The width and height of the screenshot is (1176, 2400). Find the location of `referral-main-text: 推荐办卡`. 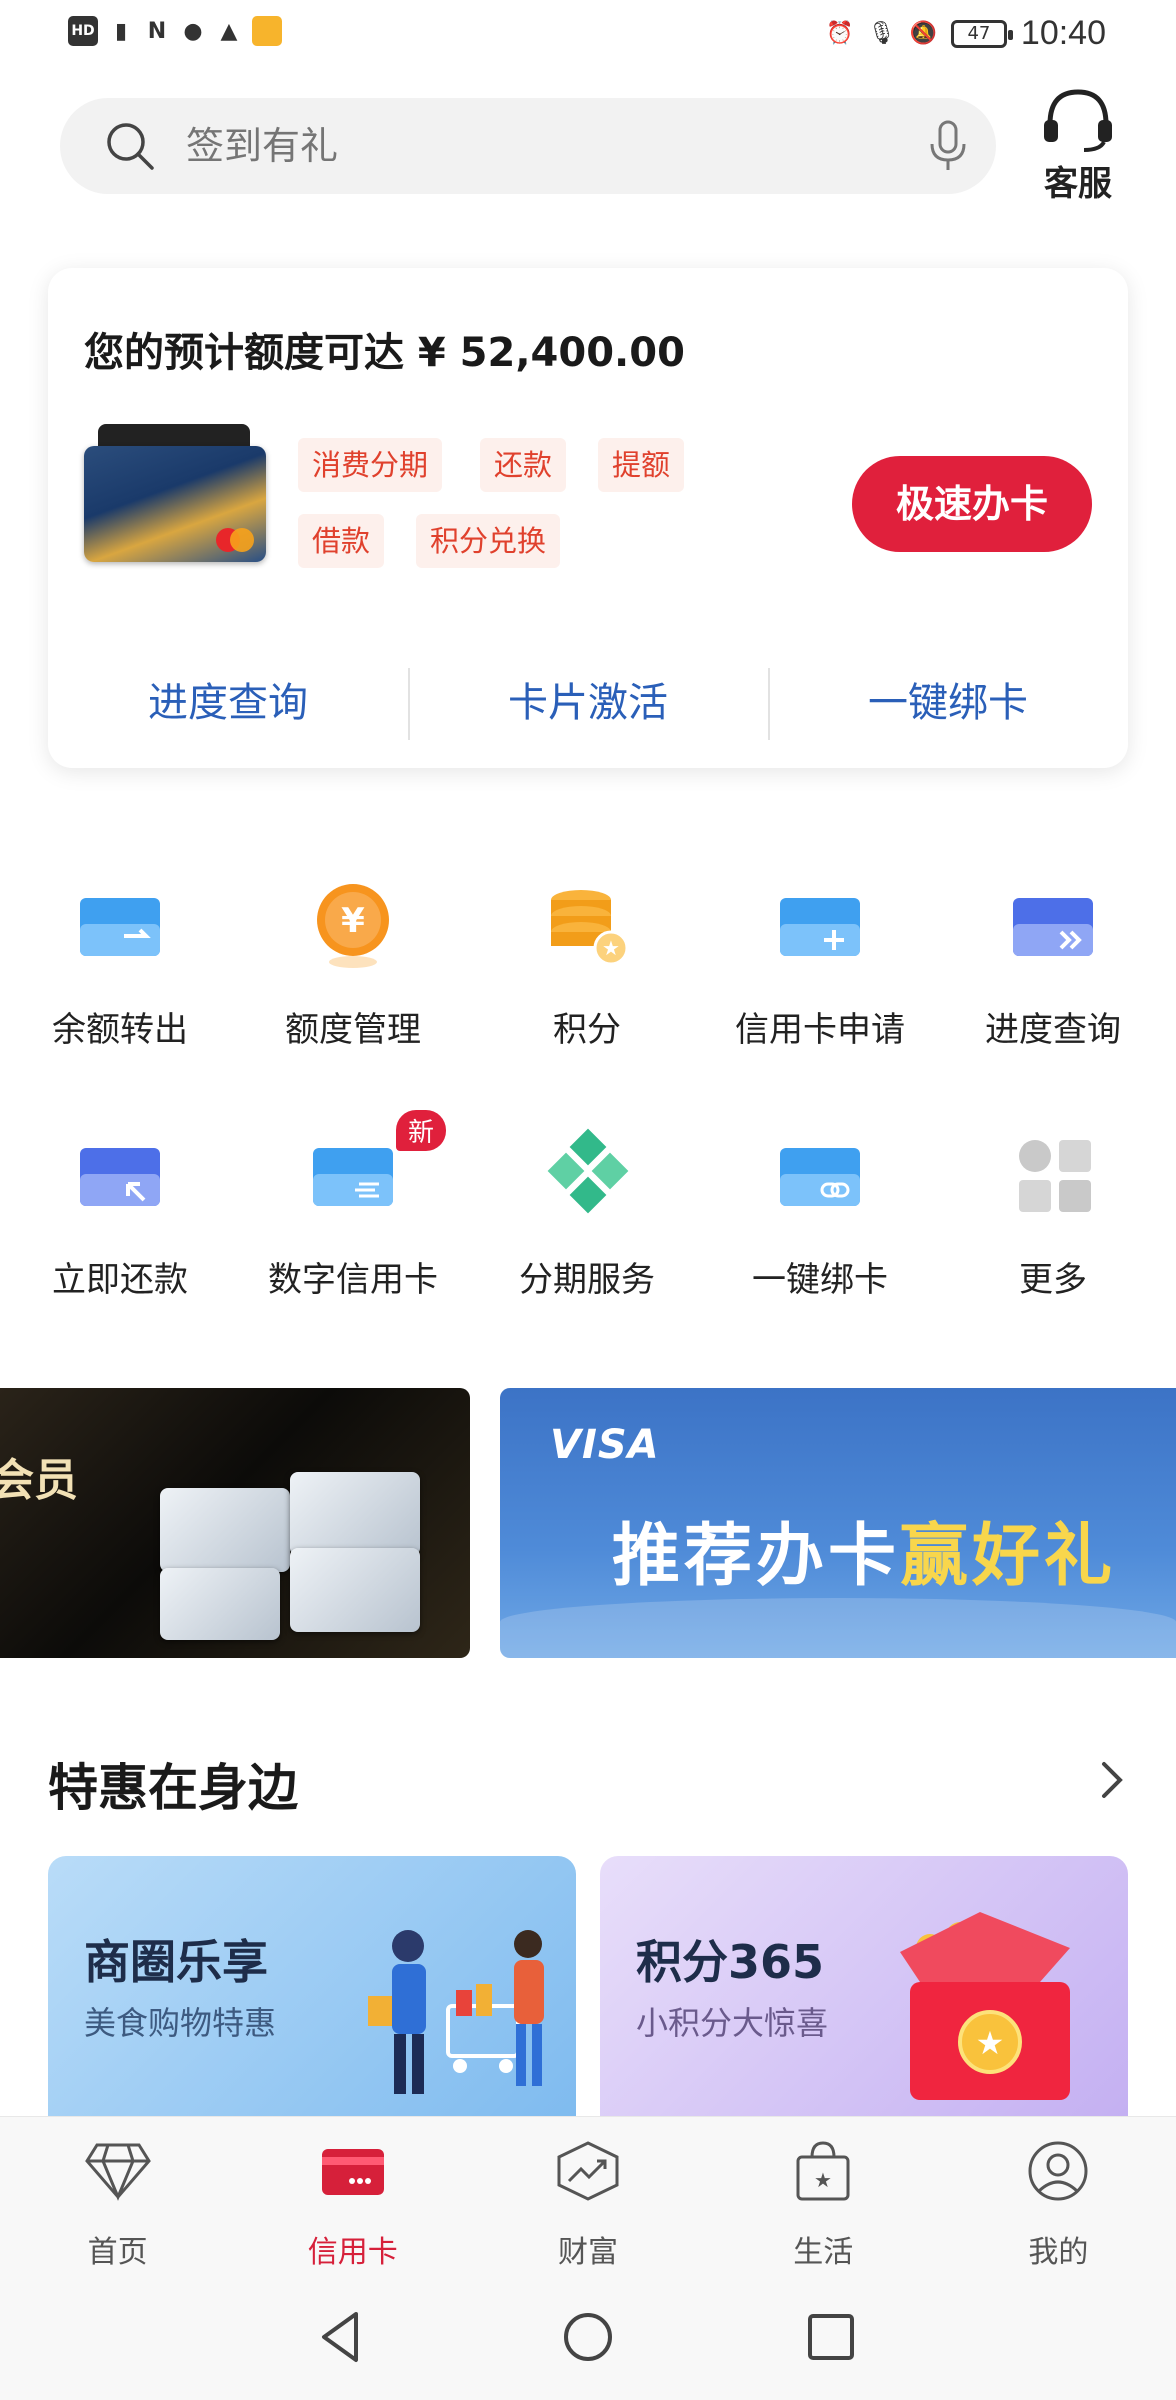

referral-main-text: 推荐办卡 is located at coordinates (756, 1556).